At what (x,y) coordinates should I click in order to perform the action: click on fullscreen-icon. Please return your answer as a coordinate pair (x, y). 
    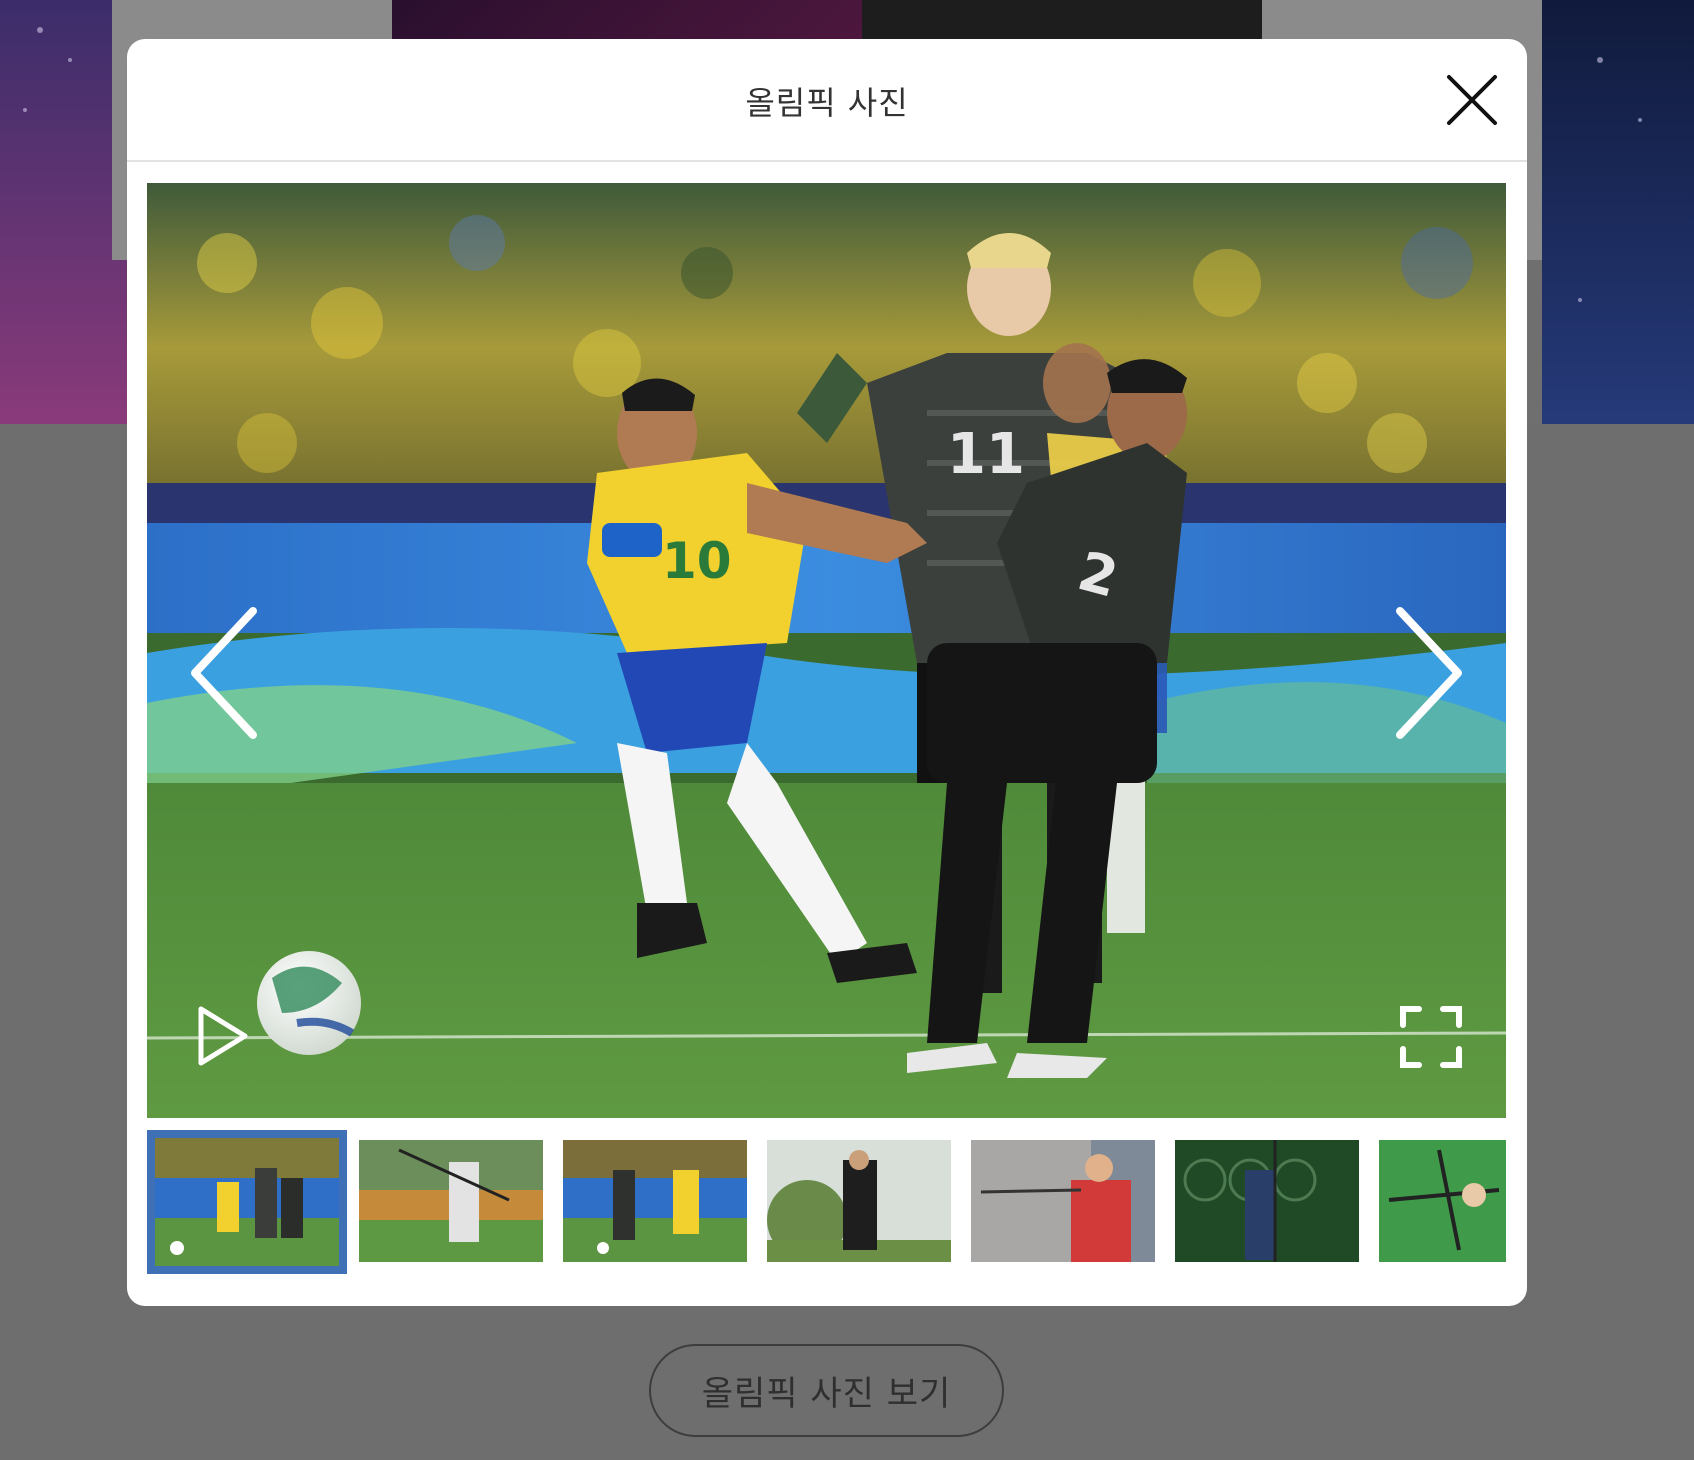
    Looking at the image, I should click on (1431, 1037).